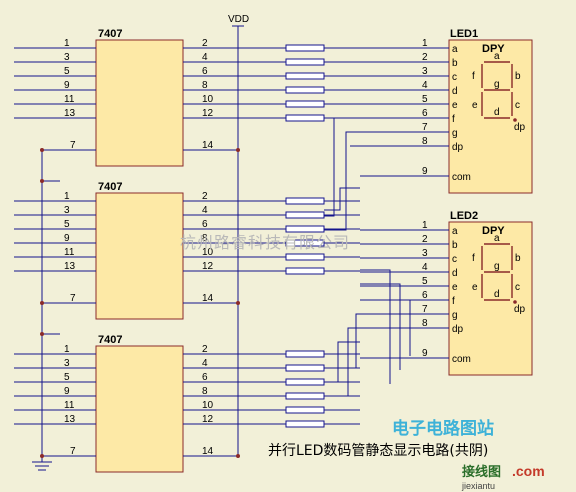 This screenshot has width=576, height=492. Describe the element at coordinates (464, 216) in the screenshot. I see `display-name: LED2` at that location.